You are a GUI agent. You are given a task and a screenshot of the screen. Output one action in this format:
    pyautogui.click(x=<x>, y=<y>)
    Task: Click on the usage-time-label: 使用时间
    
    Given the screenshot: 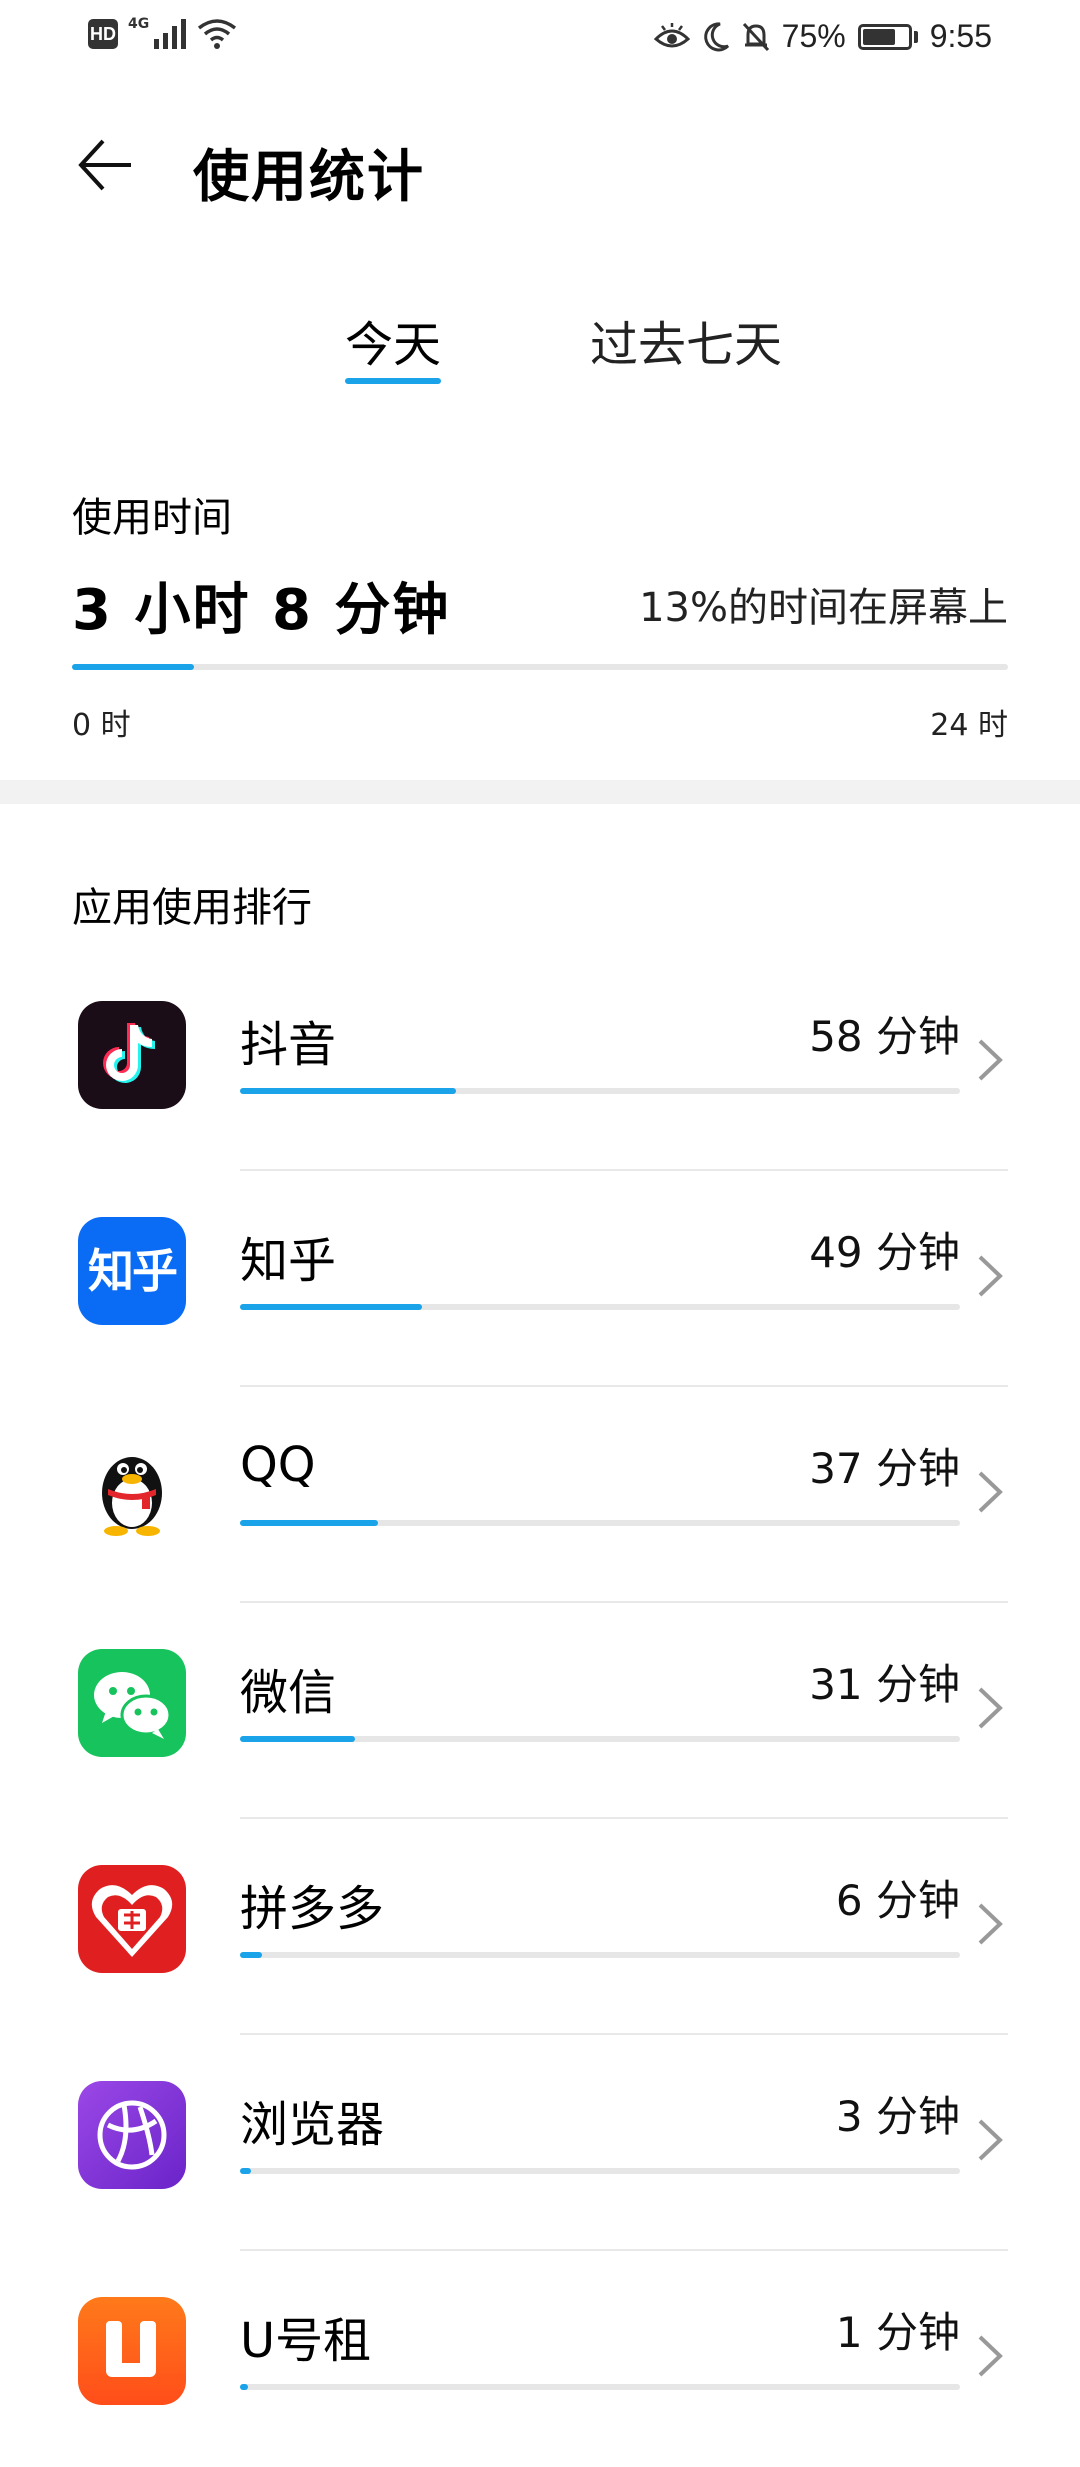 What is the action you would take?
    pyautogui.click(x=152, y=518)
    